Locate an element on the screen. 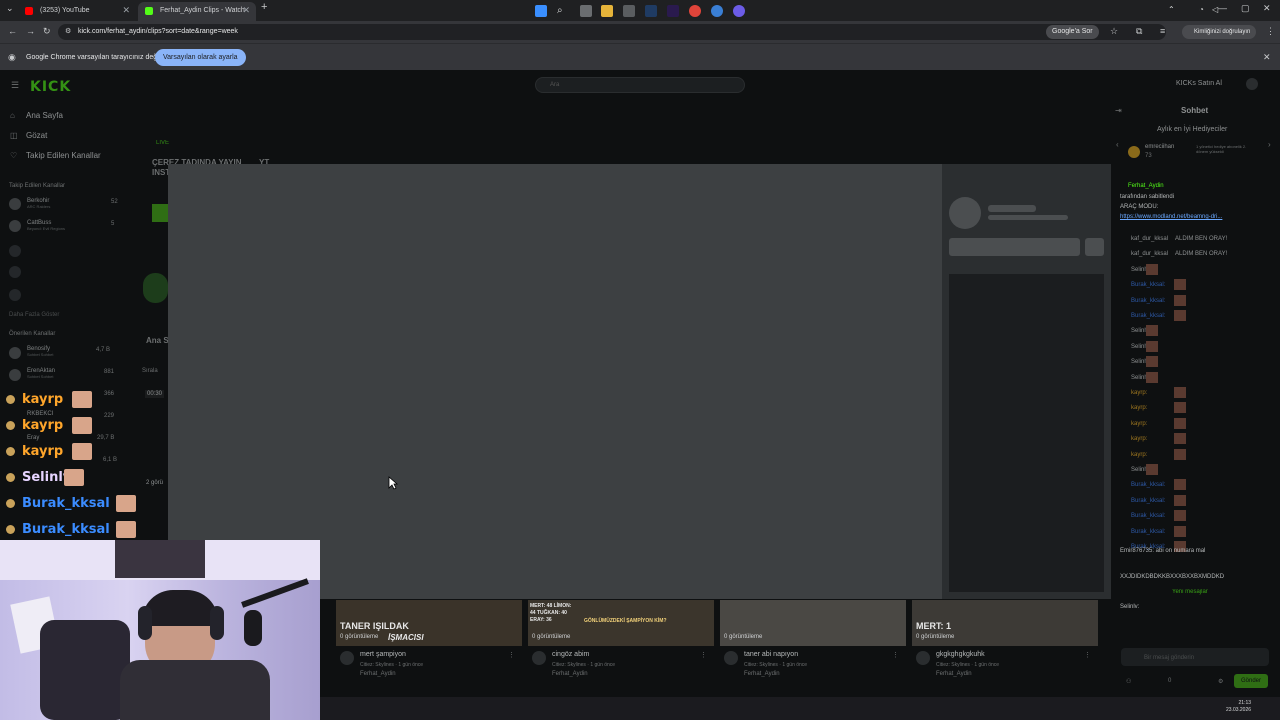 This screenshot has height=720, width=1280. wifi-icon: ◔ is located at coordinates (1205, 11).